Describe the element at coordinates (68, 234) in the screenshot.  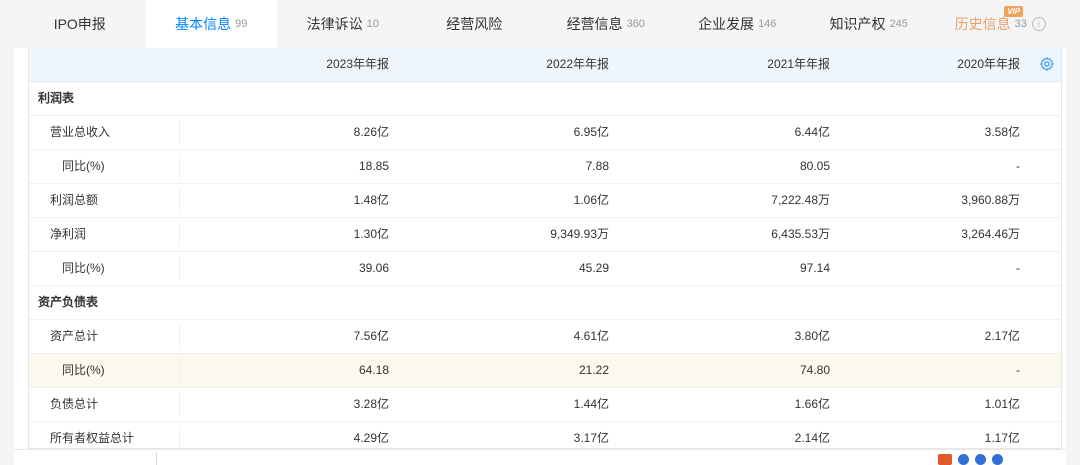
I see `row-label: 净利润` at that location.